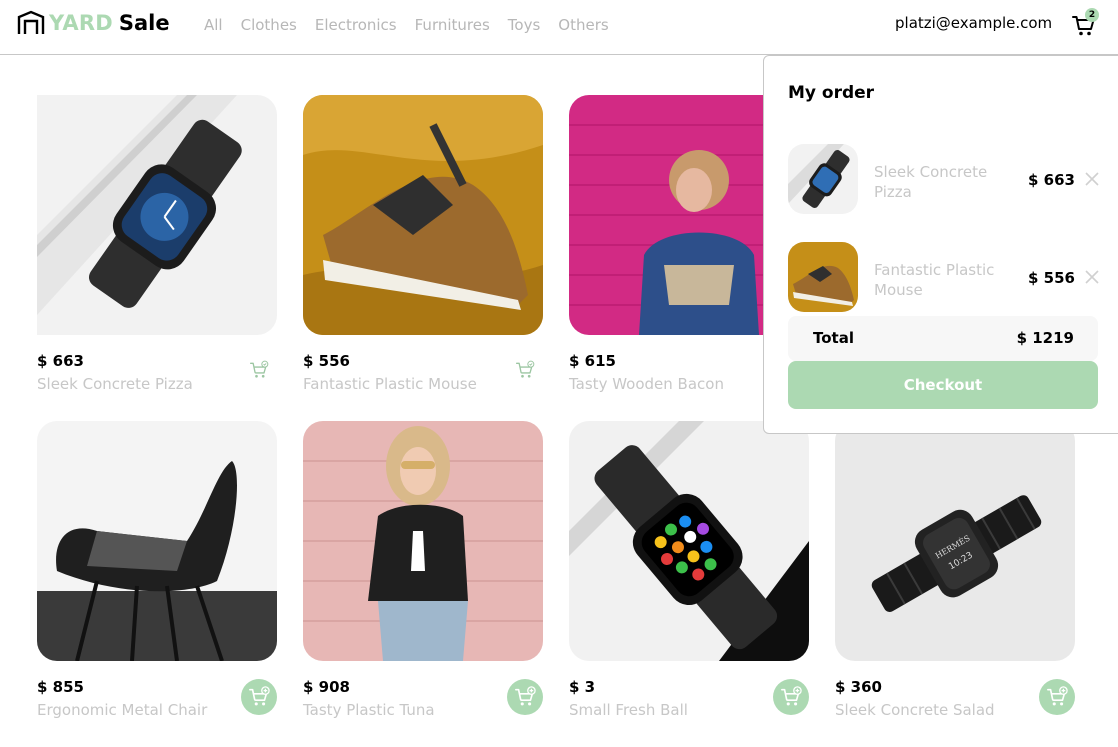 The width and height of the screenshot is (1118, 747). What do you see at coordinates (31, 22) in the screenshot?
I see `store-logo-icon` at bounding box center [31, 22].